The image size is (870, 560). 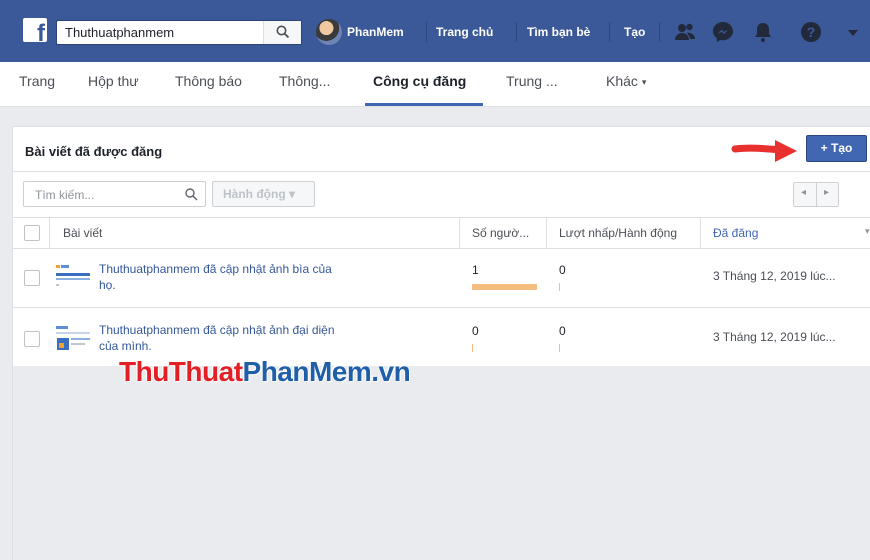 What do you see at coordinates (622, 81) in the screenshot?
I see `tab-more-label: Khác` at bounding box center [622, 81].